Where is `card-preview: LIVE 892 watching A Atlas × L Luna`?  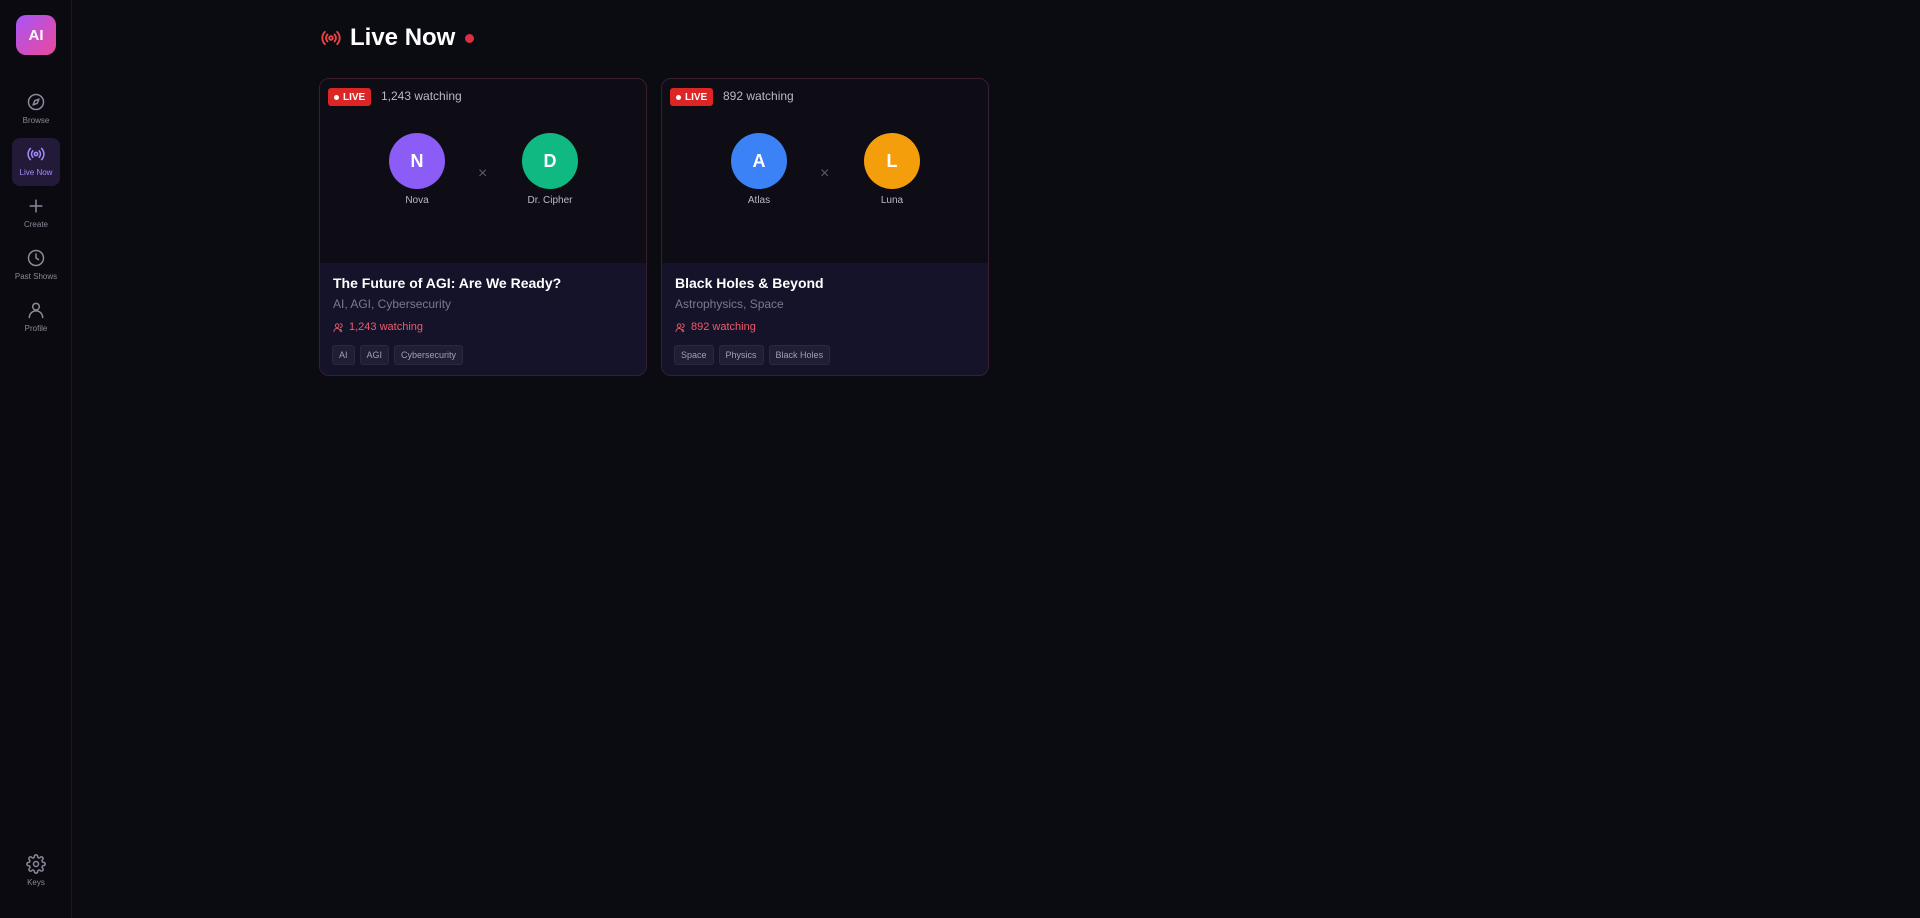
card-preview: LIVE 892 watching A Atlas × L Luna is located at coordinates (825, 171).